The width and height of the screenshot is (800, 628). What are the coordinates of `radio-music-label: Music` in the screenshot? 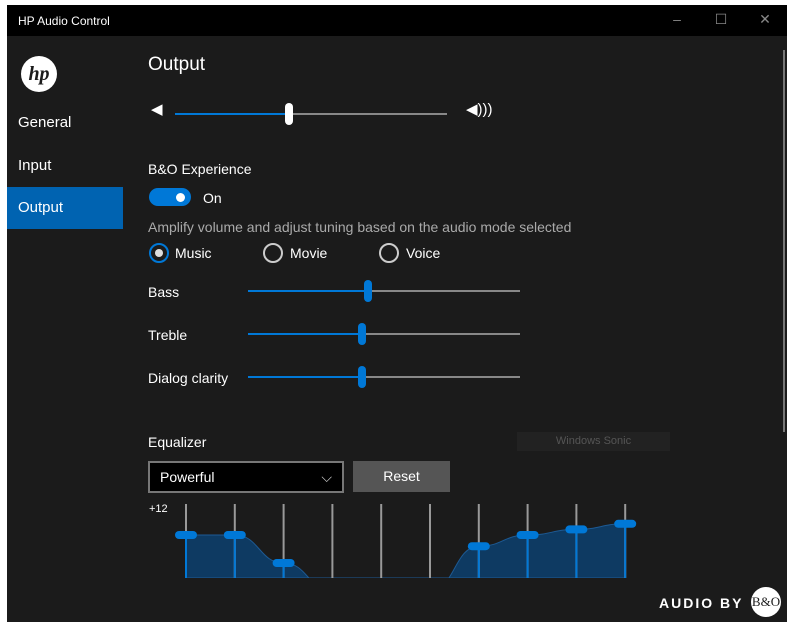 It's located at (193, 253).